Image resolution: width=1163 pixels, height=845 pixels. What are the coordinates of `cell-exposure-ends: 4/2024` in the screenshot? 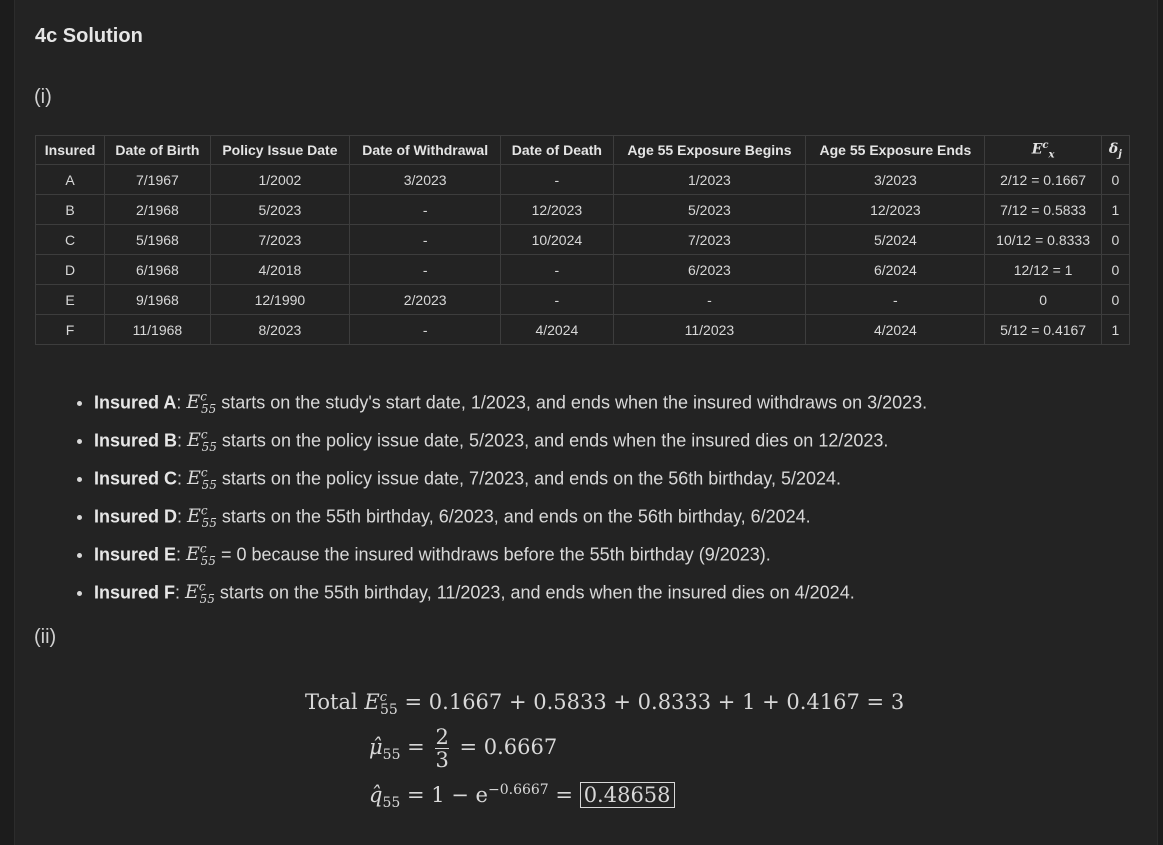 It's located at (895, 329).